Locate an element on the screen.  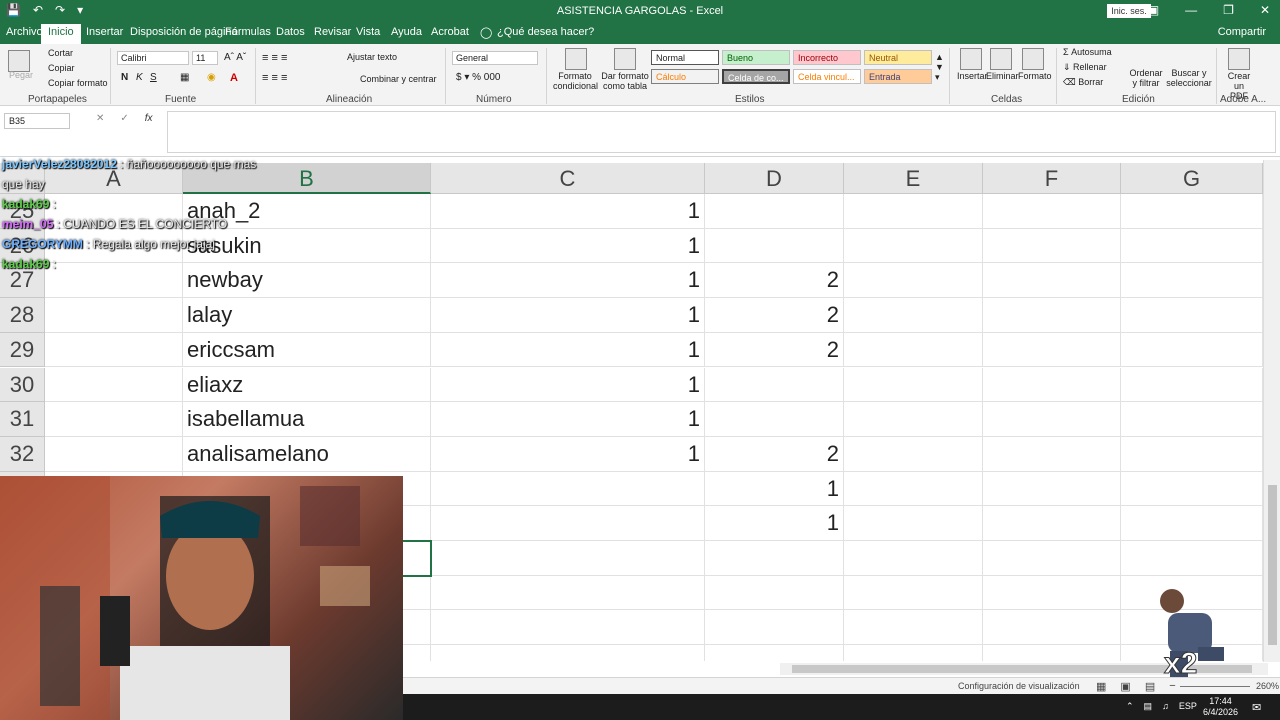
font-color-icon: A is located at coordinates (234, 78).